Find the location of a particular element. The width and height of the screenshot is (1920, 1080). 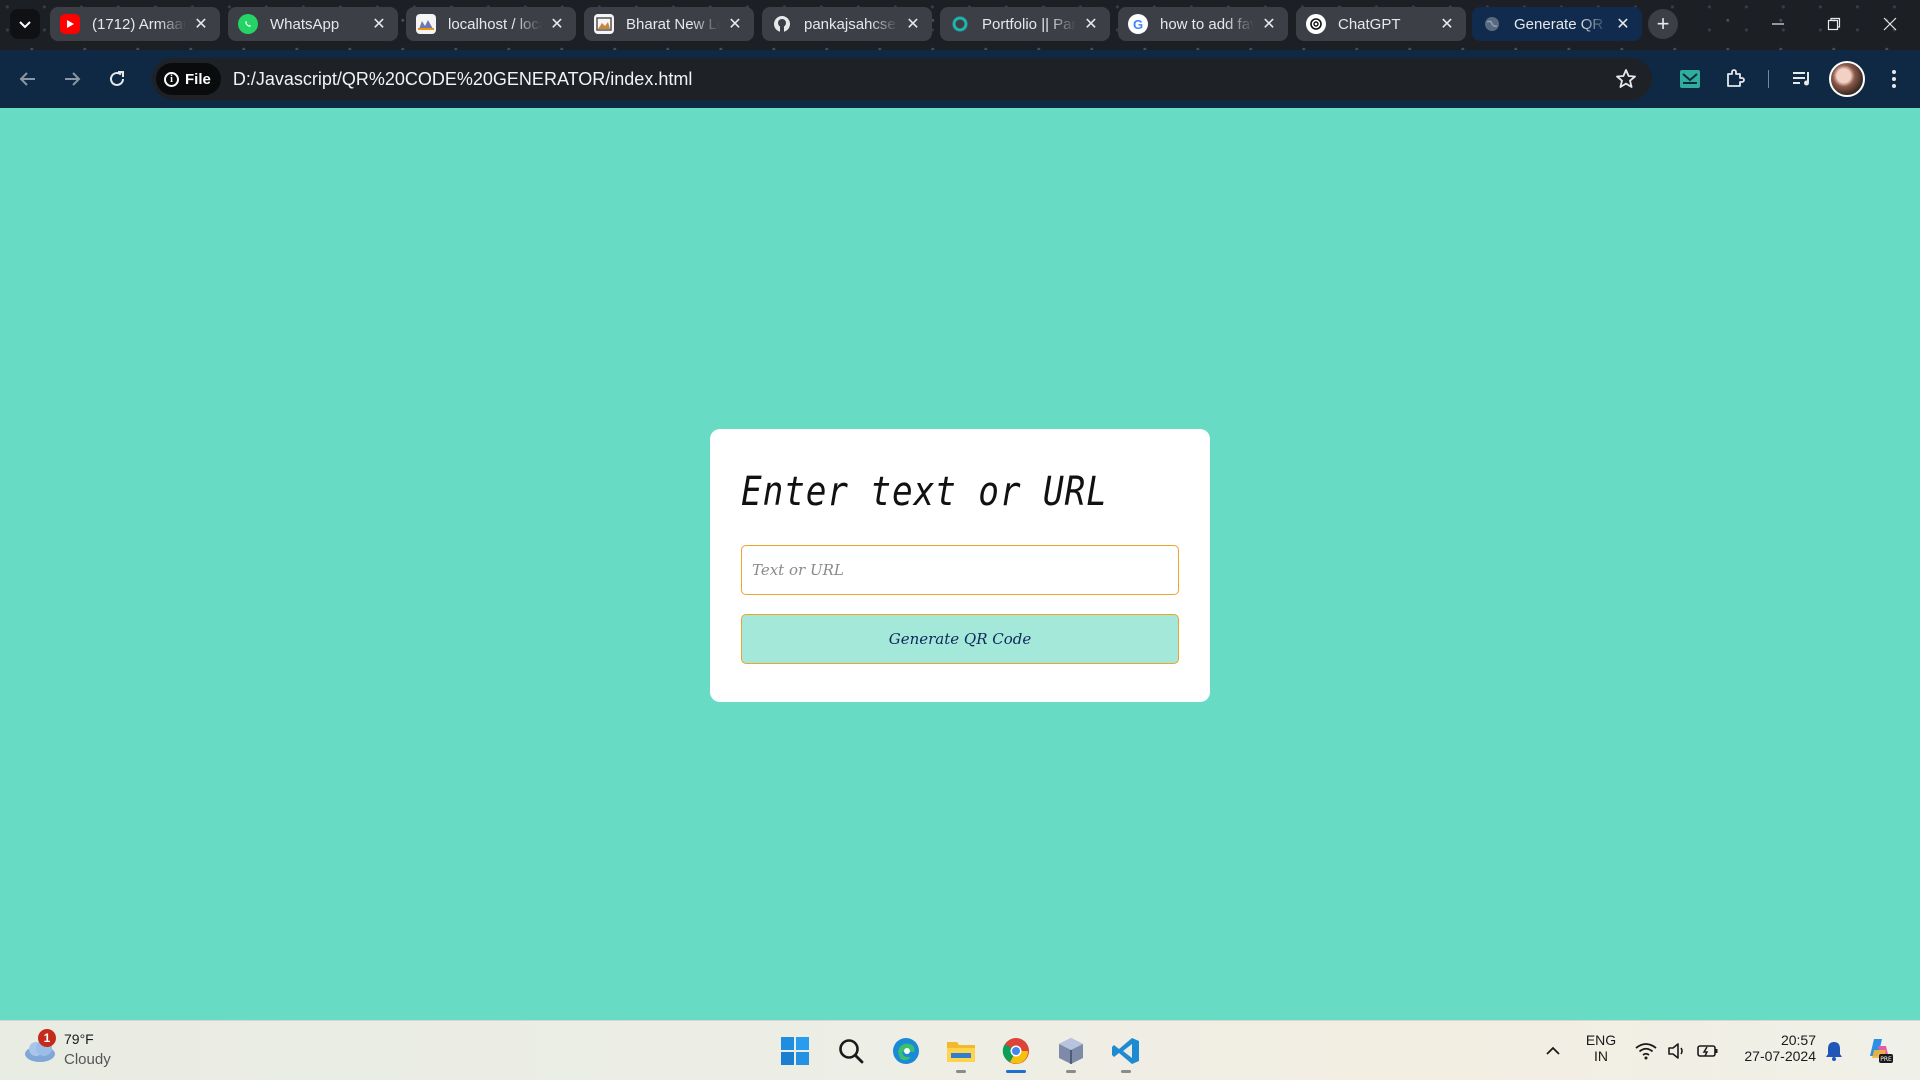

copilot-icon: PRE is located at coordinates (1881, 1051).